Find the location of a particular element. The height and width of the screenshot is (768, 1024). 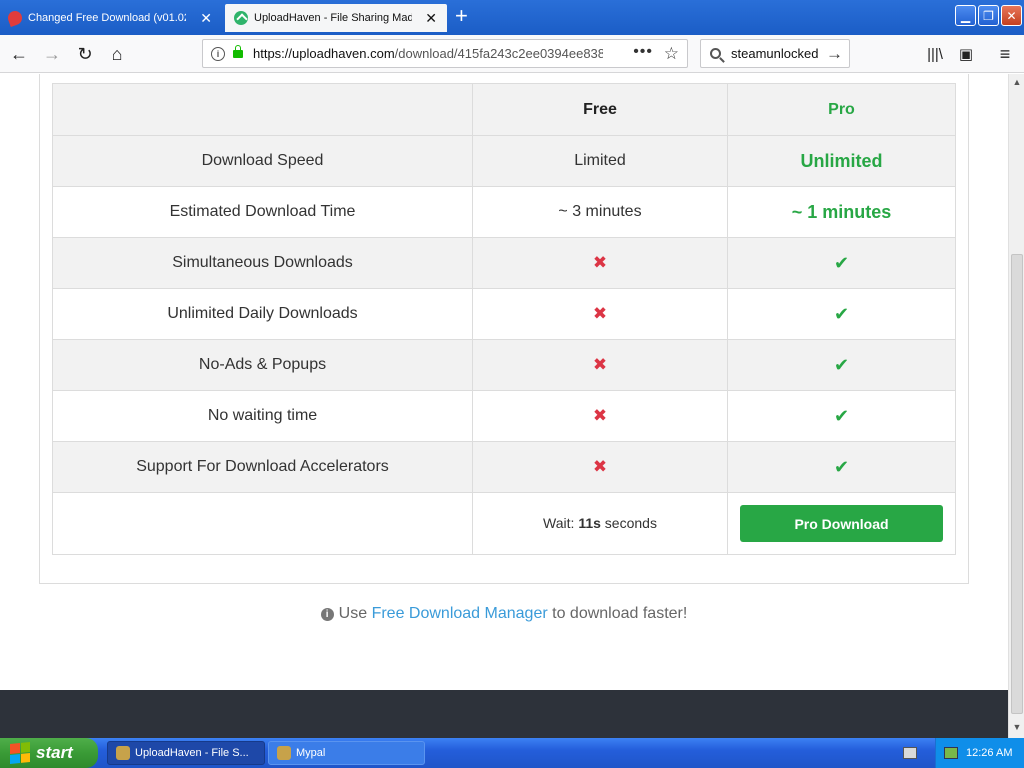

feature-label: Simultaneous Downloads is located at coordinates (262, 263).